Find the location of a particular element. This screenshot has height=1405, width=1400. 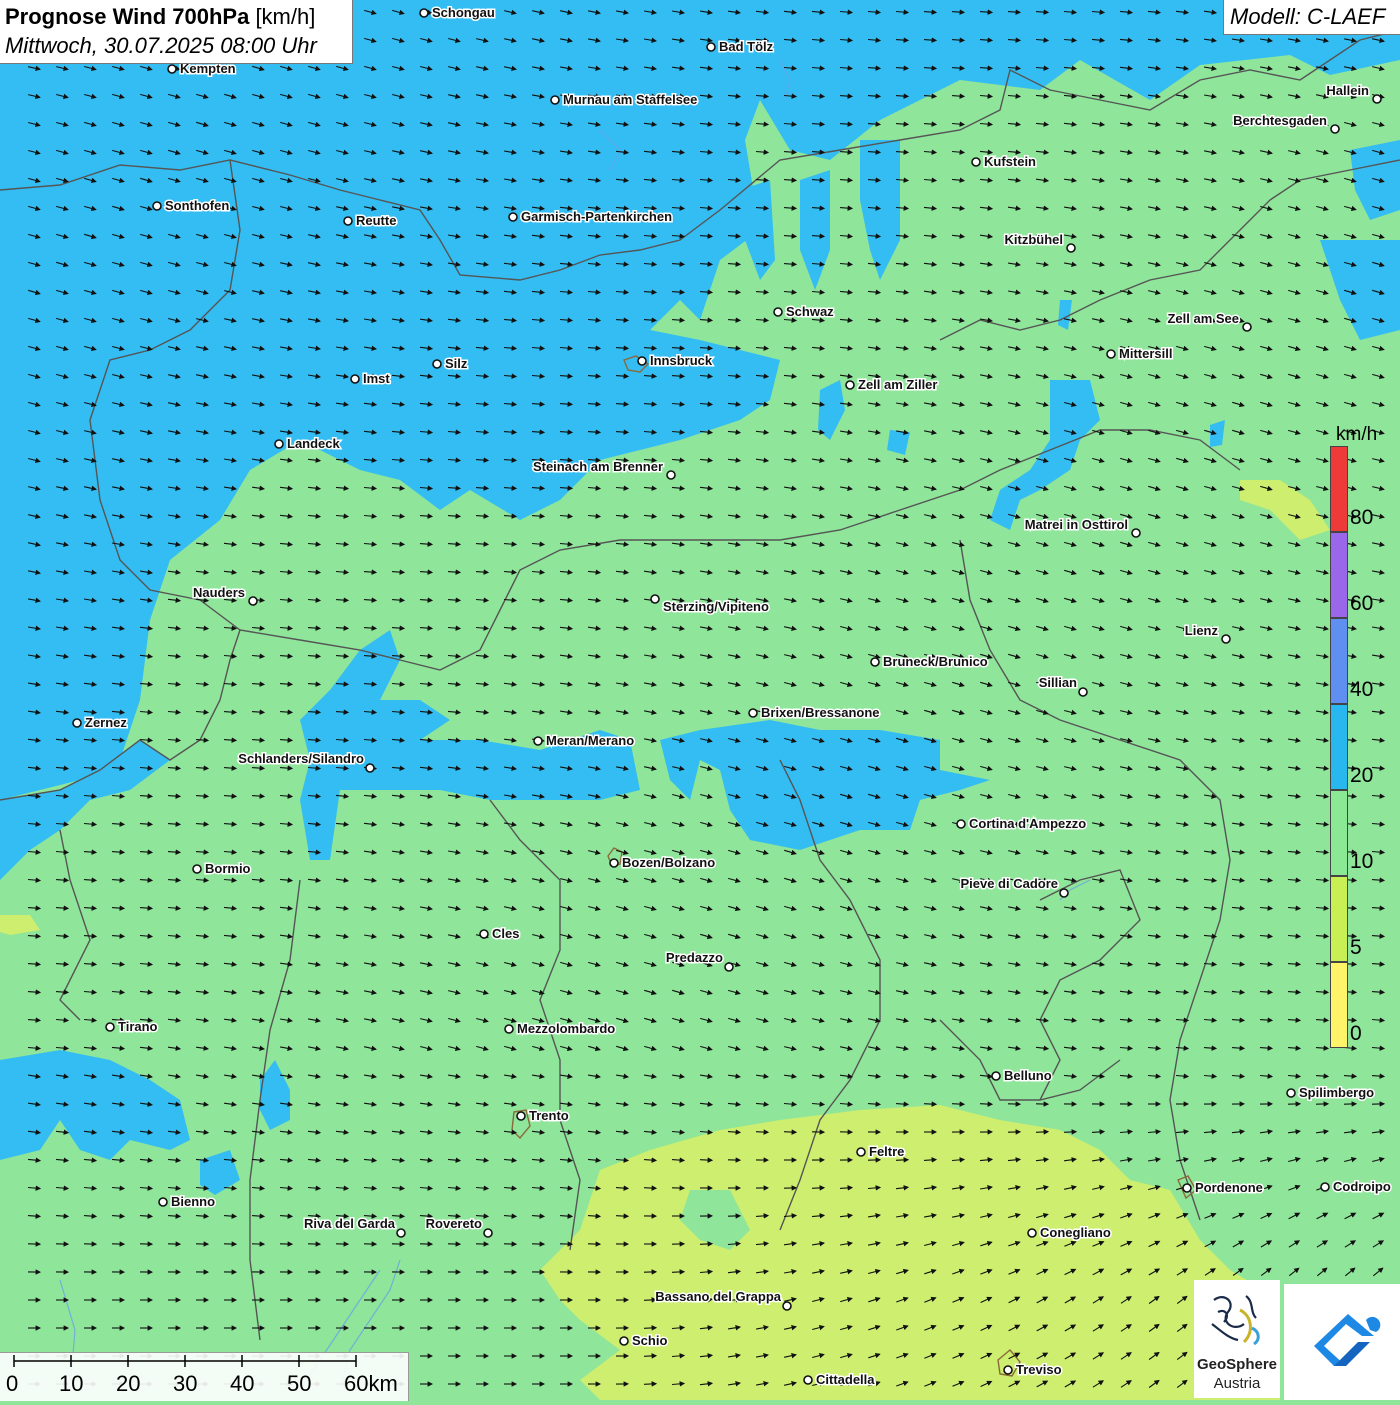

place-label: Feltre is located at coordinates (886, 1151).